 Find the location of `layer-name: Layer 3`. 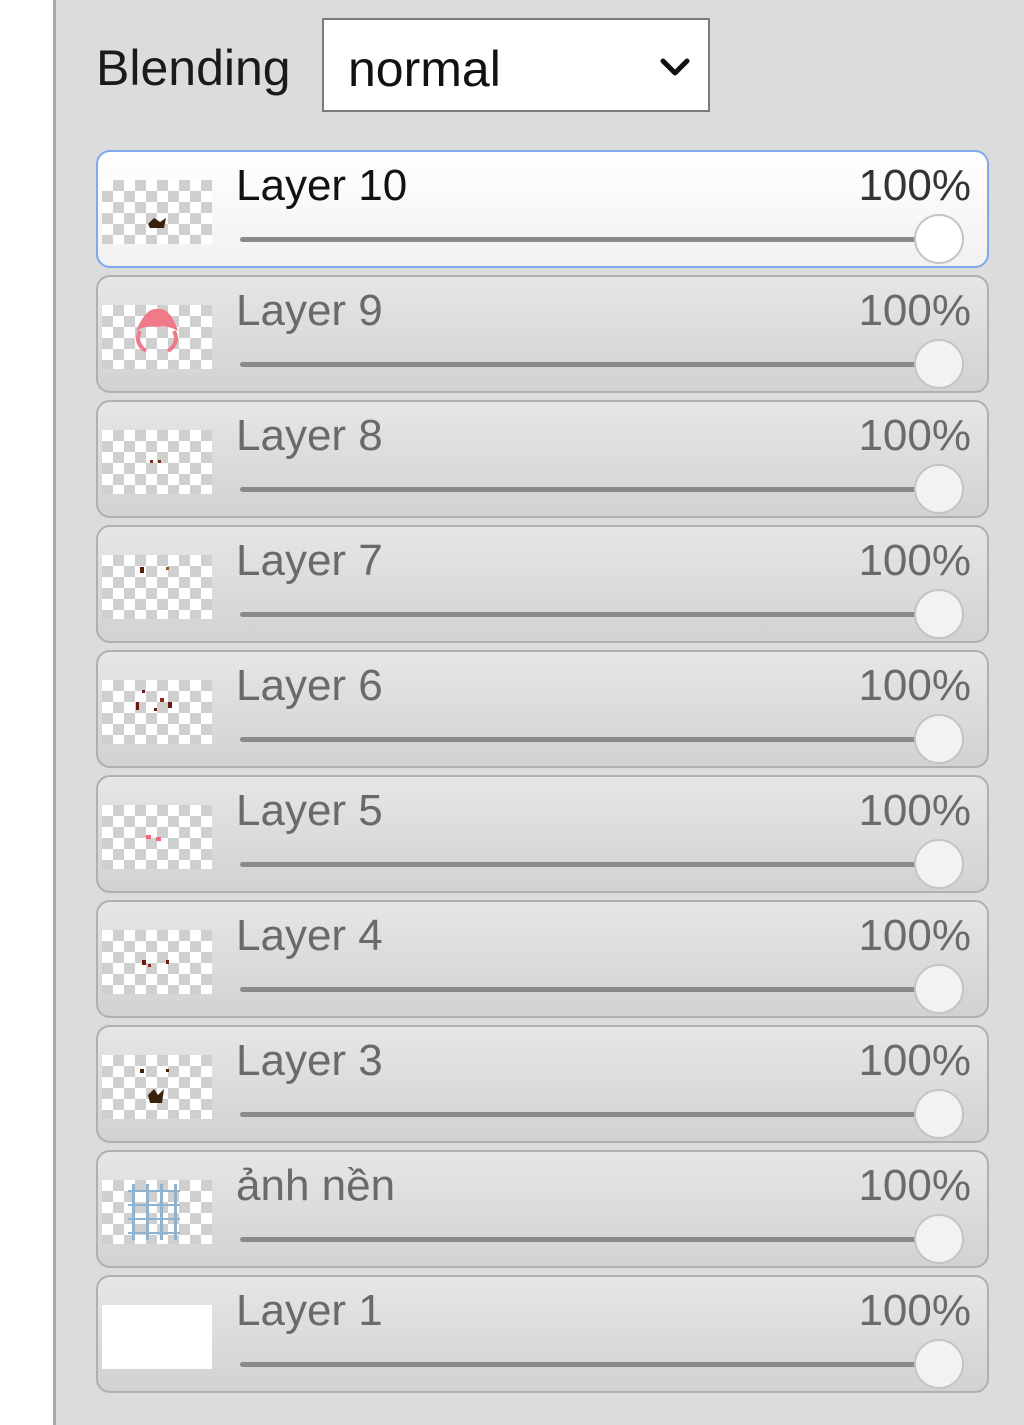

layer-name: Layer 3 is located at coordinates (309, 1060).